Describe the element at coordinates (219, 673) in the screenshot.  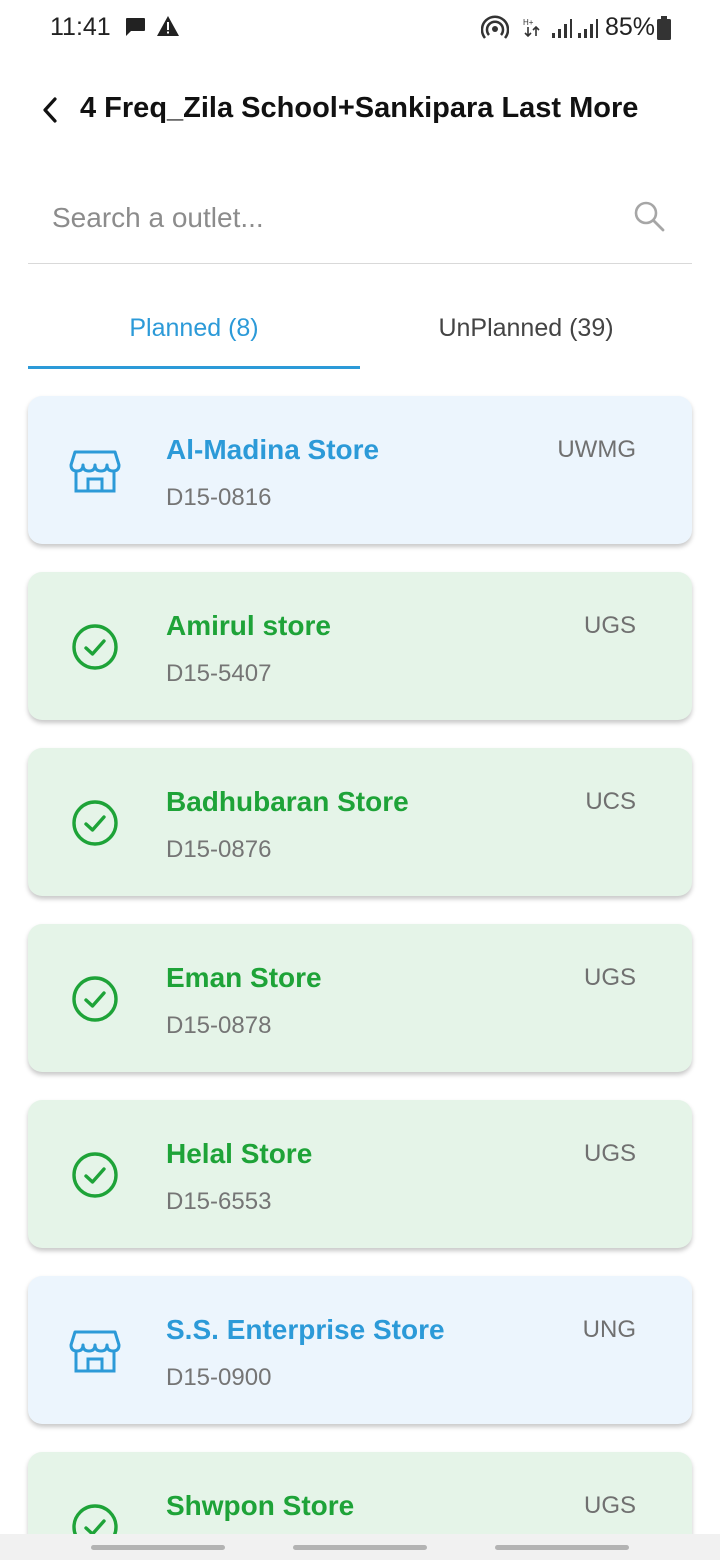
I see `outlet-code: D15-5407` at that location.